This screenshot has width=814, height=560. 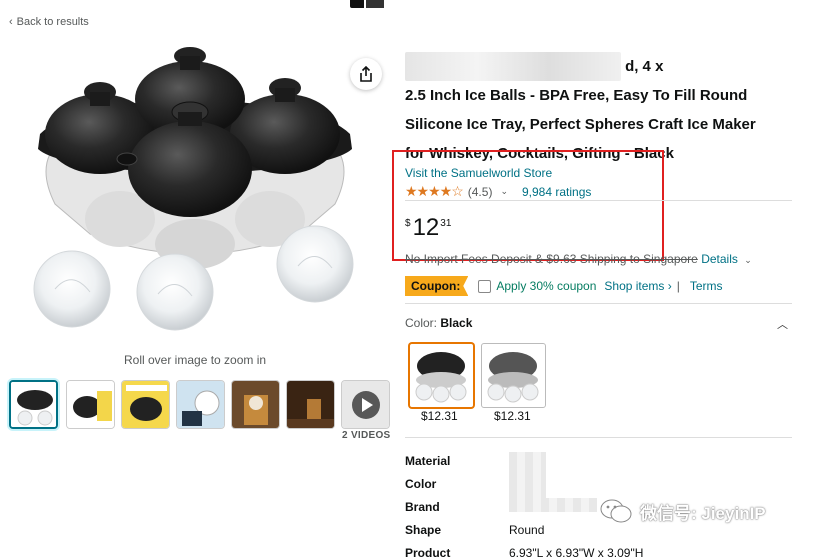 I want to click on back-to-results-link: ‹ Back to results, so click(x=49, y=22).